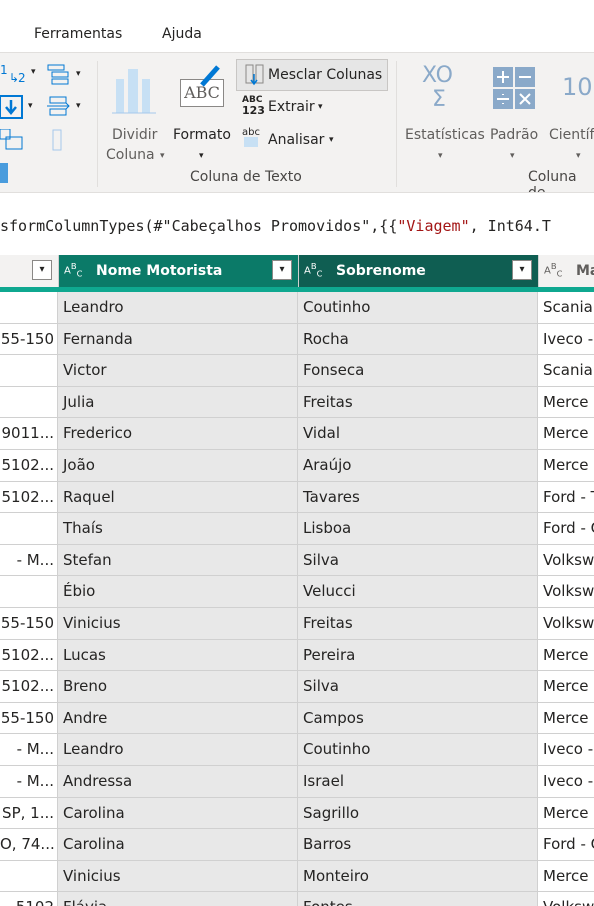  Describe the element at coordinates (178, 529) in the screenshot. I see `table-cell: Thaís` at that location.